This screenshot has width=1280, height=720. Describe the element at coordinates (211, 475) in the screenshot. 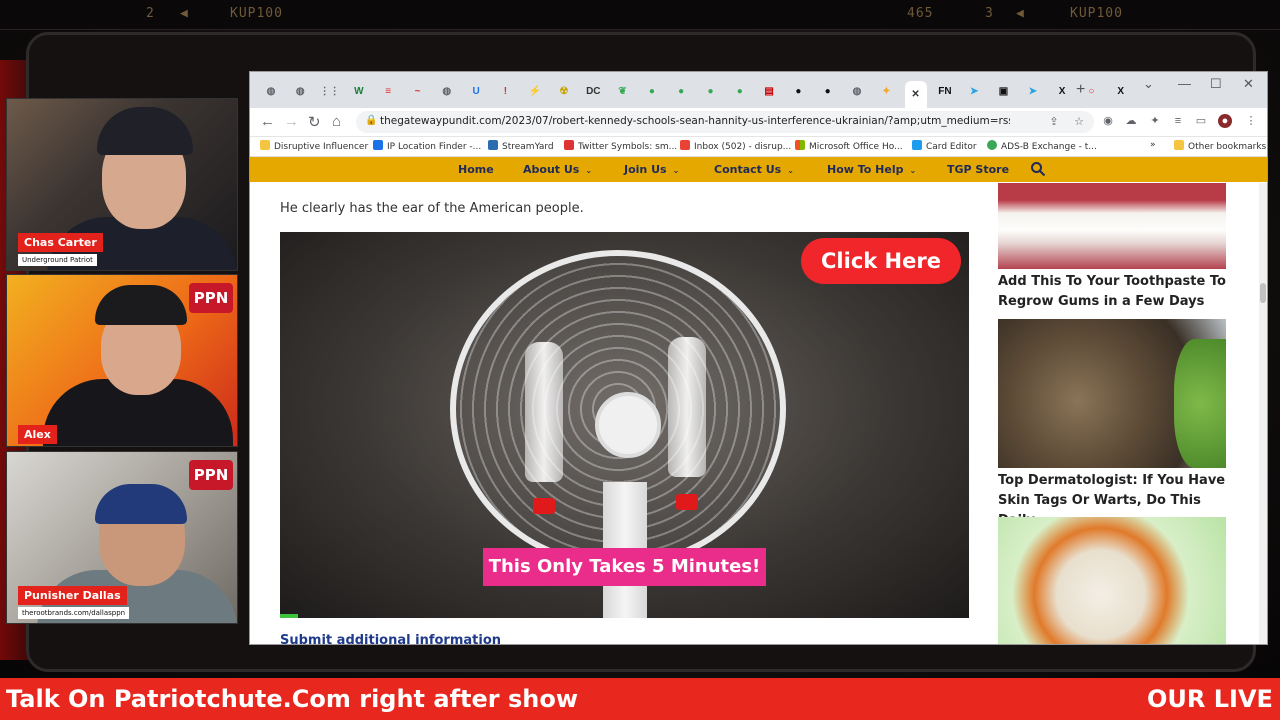

I see `ppn-logo: PPN` at that location.